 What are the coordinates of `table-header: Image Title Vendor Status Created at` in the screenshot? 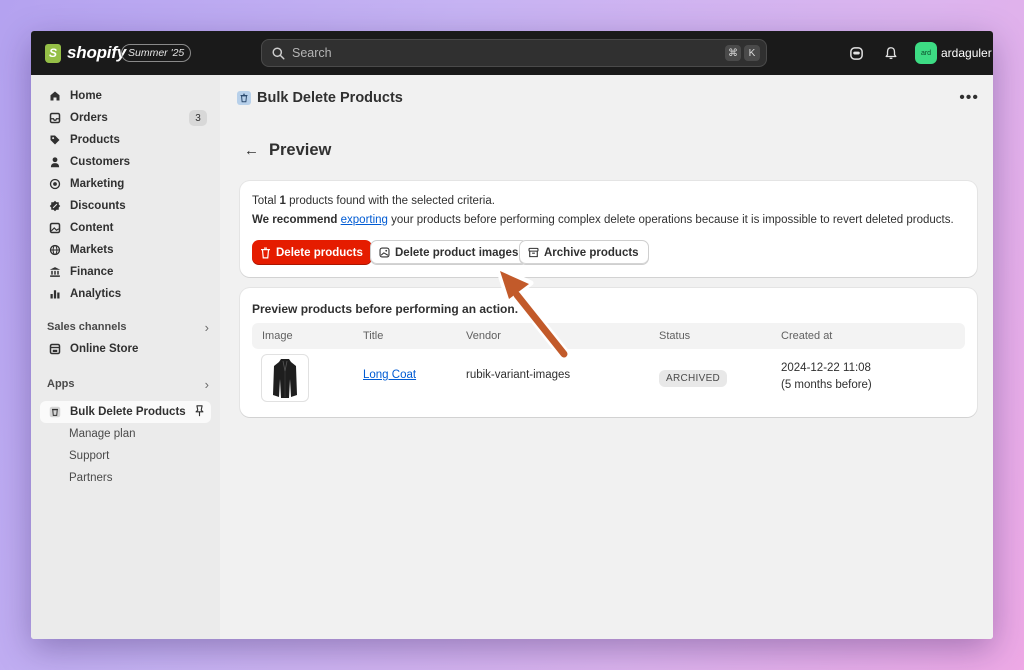 It's located at (608, 336).